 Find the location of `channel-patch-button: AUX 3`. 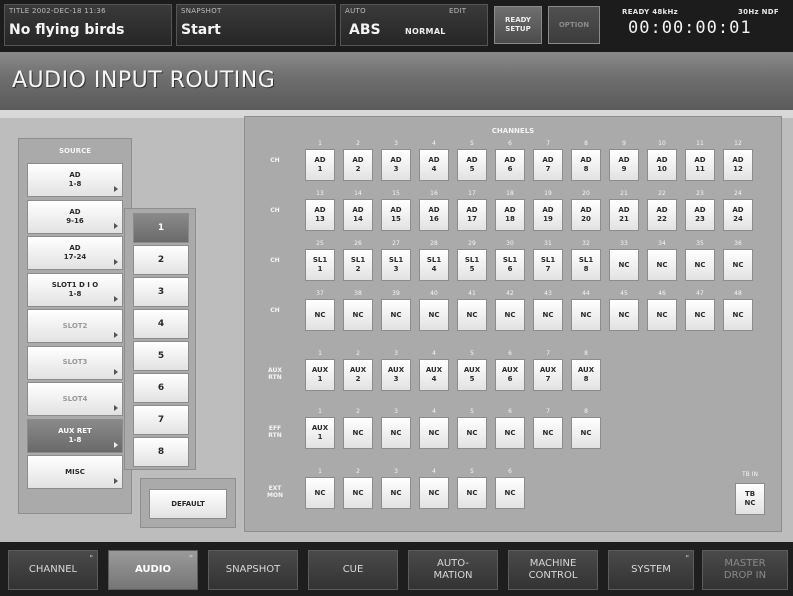

channel-patch-button: AUX 3 is located at coordinates (396, 375).